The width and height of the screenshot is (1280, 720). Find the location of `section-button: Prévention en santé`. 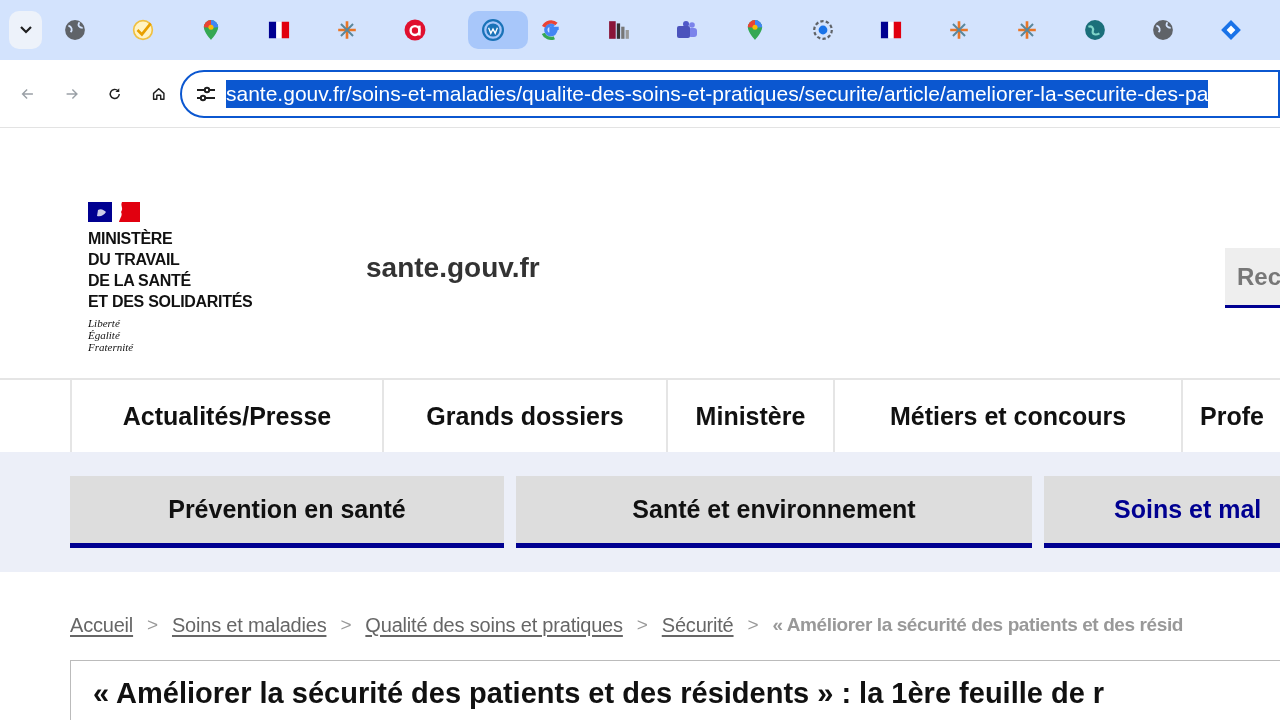

section-button: Prévention en santé is located at coordinates (287, 512).